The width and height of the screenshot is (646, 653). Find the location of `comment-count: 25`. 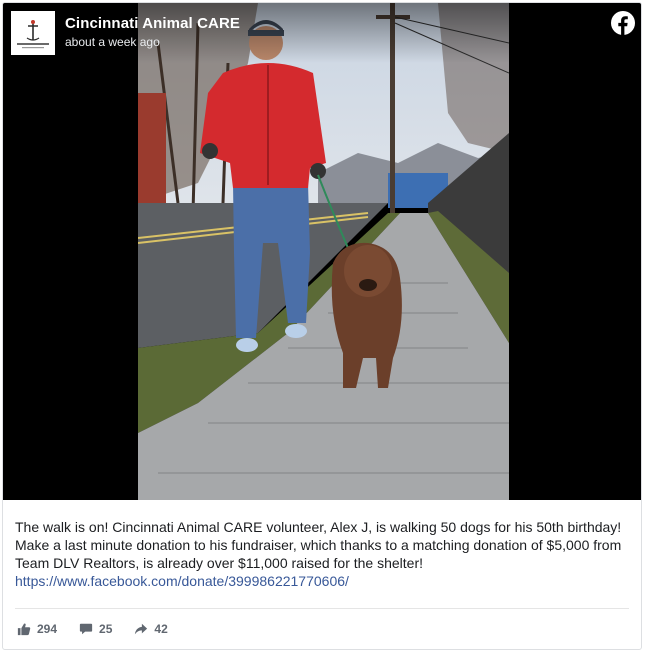

comment-count: 25 is located at coordinates (106, 629).